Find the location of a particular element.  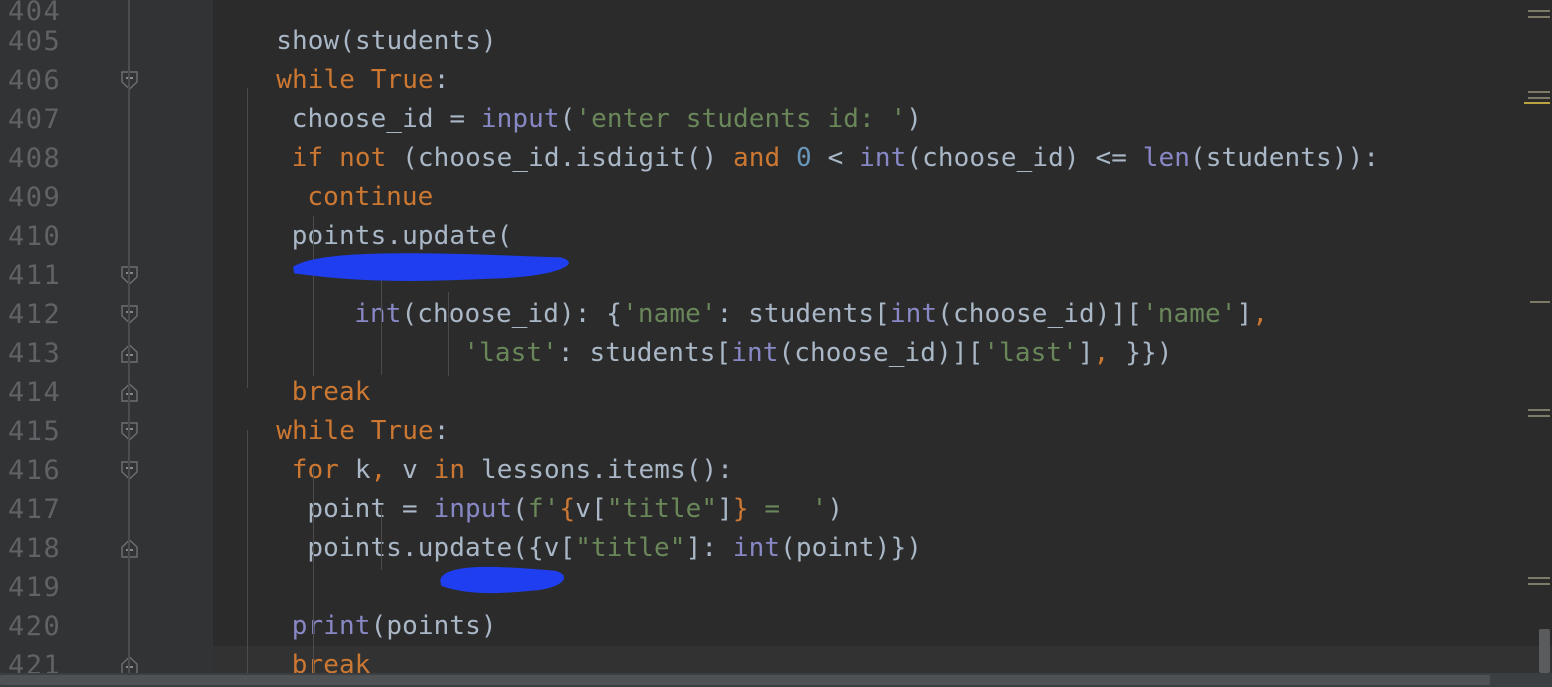

code-line: for k, v in lessons.items(): is located at coordinates (882, 470).